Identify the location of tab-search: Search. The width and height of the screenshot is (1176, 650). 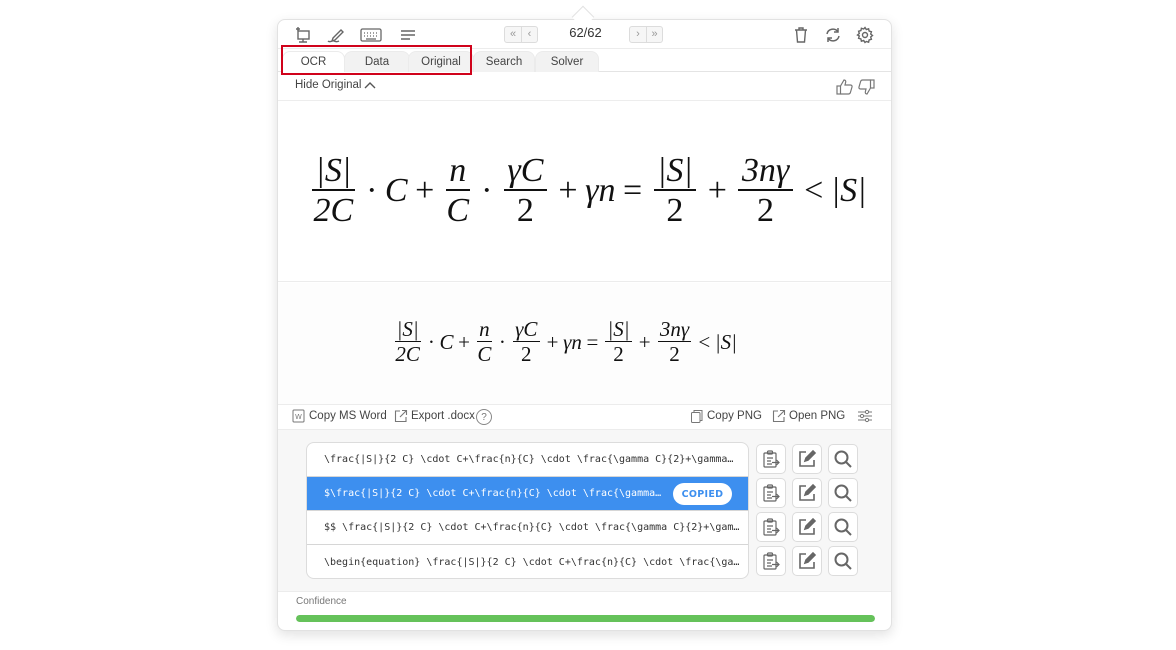
(504, 61).